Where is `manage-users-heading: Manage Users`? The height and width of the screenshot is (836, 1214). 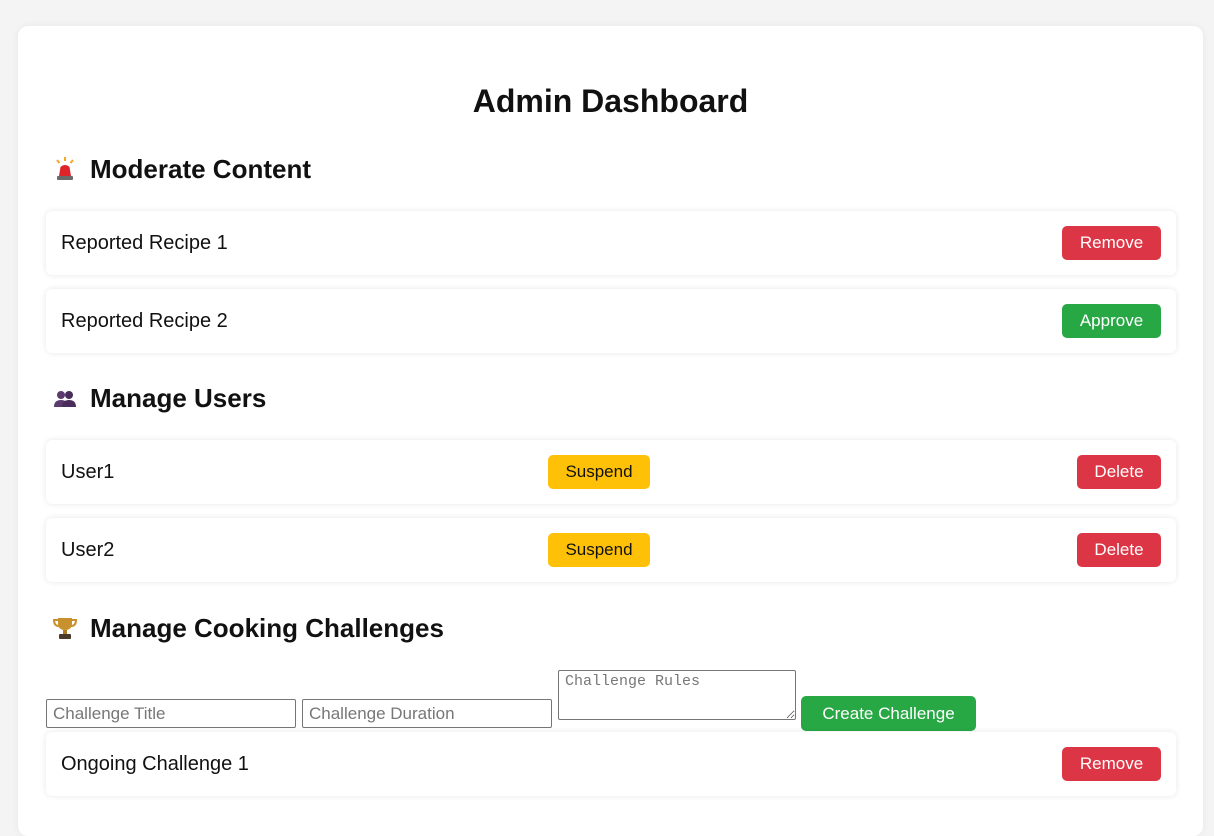
manage-users-heading: Manage Users is located at coordinates (159, 398).